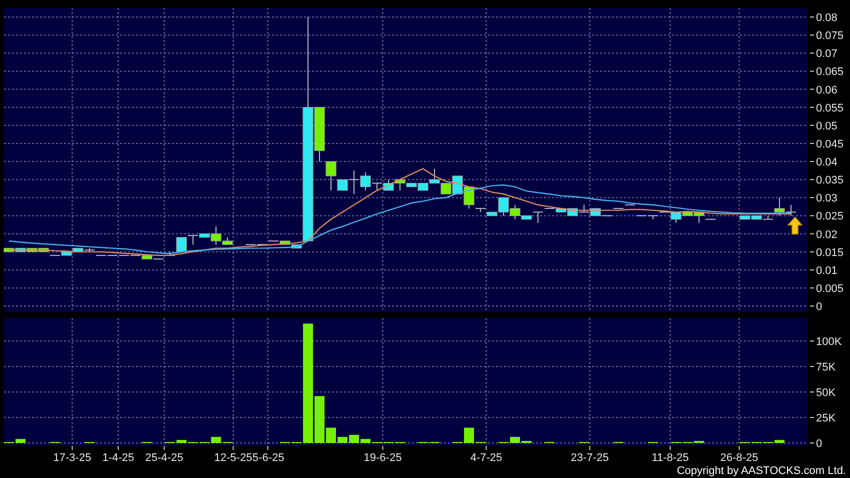  Describe the element at coordinates (830, 36) in the screenshot. I see `axis-label: 0.075` at that location.